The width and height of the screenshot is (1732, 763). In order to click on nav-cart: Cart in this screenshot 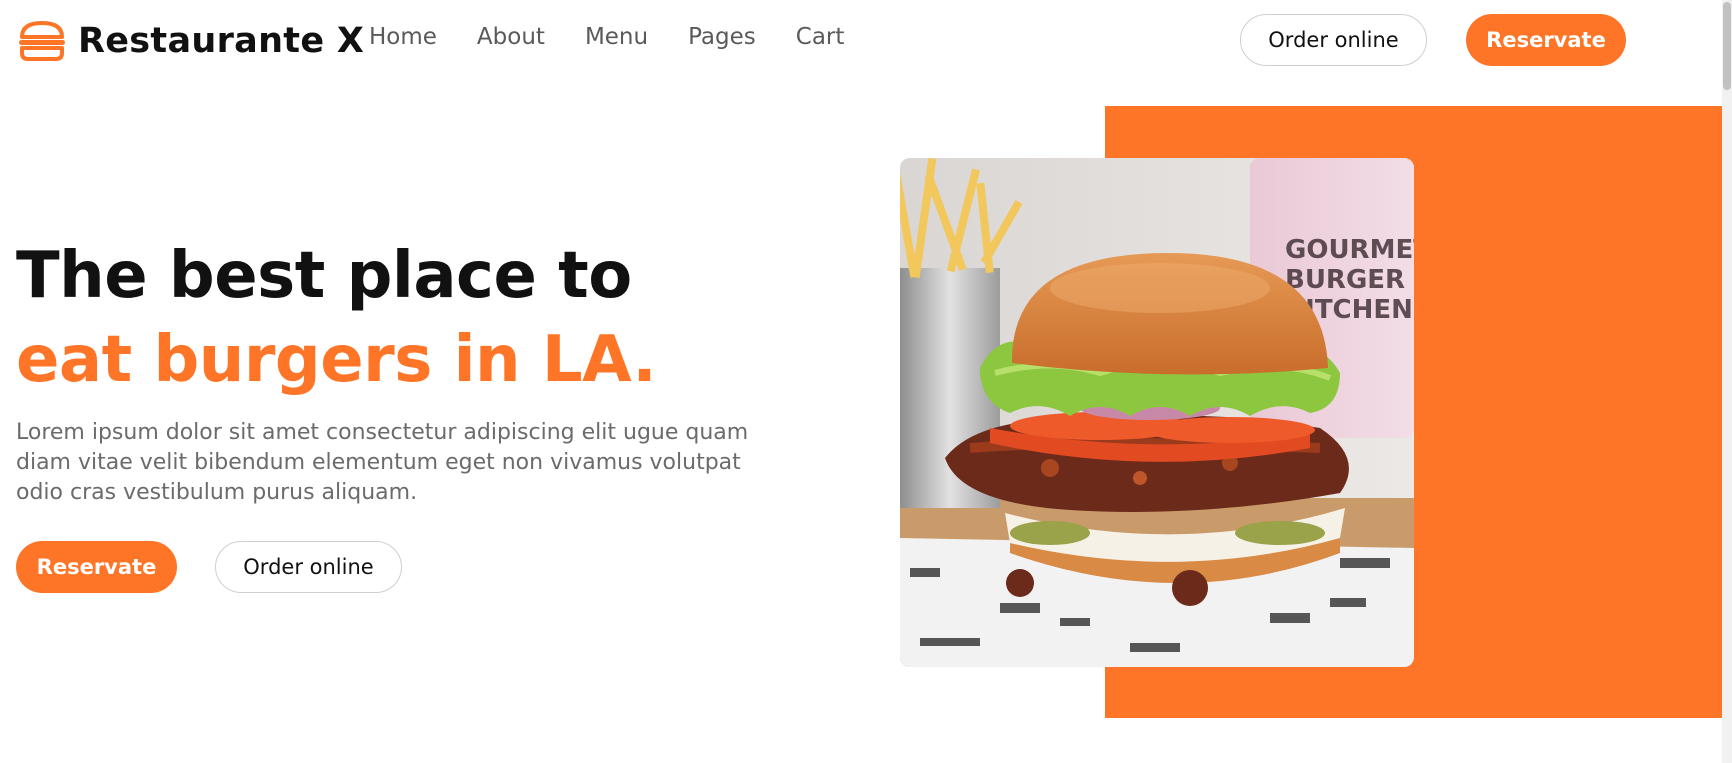, I will do `click(820, 37)`.